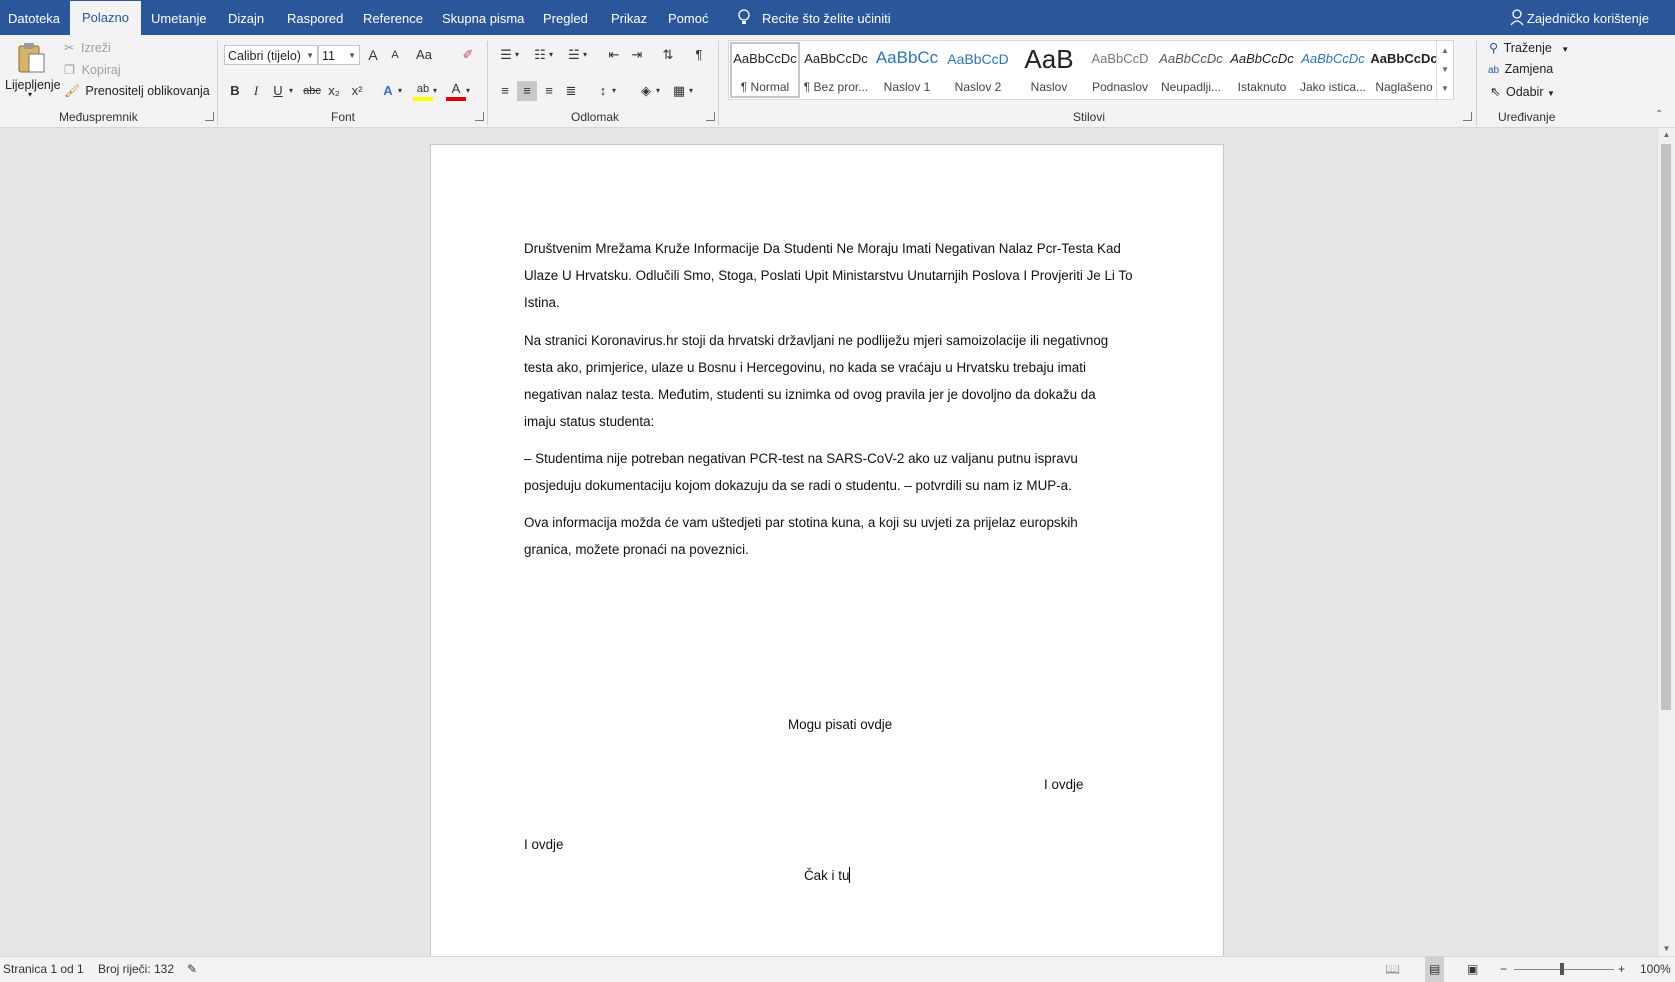  What do you see at coordinates (235, 91) in the screenshot?
I see `bold-button: B` at bounding box center [235, 91].